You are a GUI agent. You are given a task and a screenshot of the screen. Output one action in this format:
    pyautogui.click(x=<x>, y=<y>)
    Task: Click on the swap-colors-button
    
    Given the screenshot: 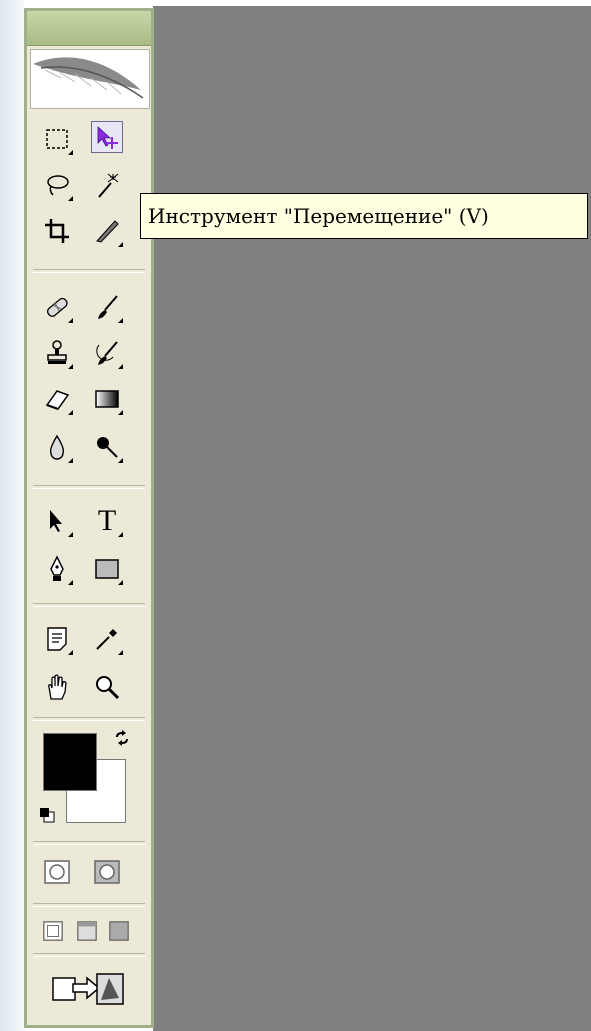 What is the action you would take?
    pyautogui.click(x=122, y=738)
    